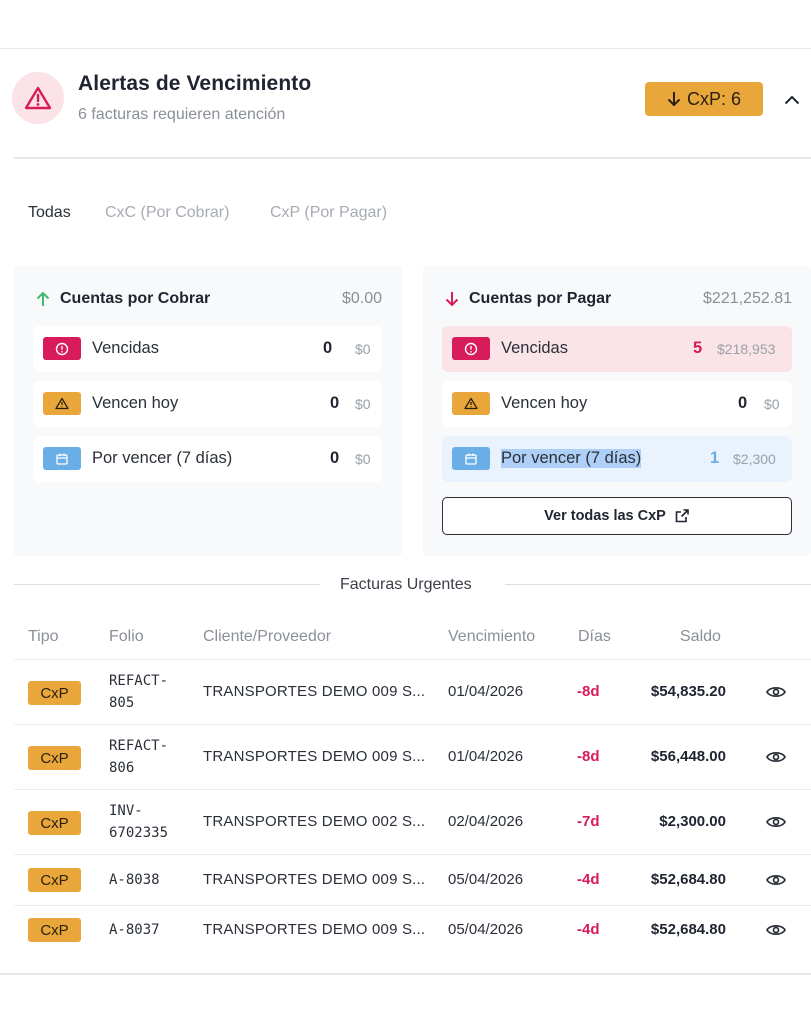  What do you see at coordinates (617, 404) in the screenshot?
I see `pagar-row-vencen-hoy: Vencen hoy 0 $0` at bounding box center [617, 404].